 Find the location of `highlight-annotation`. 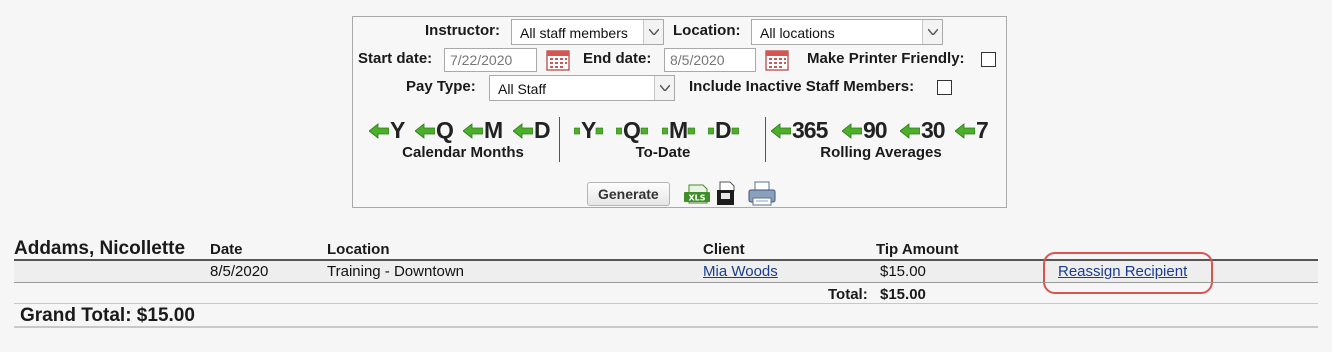

highlight-annotation is located at coordinates (1128, 273).